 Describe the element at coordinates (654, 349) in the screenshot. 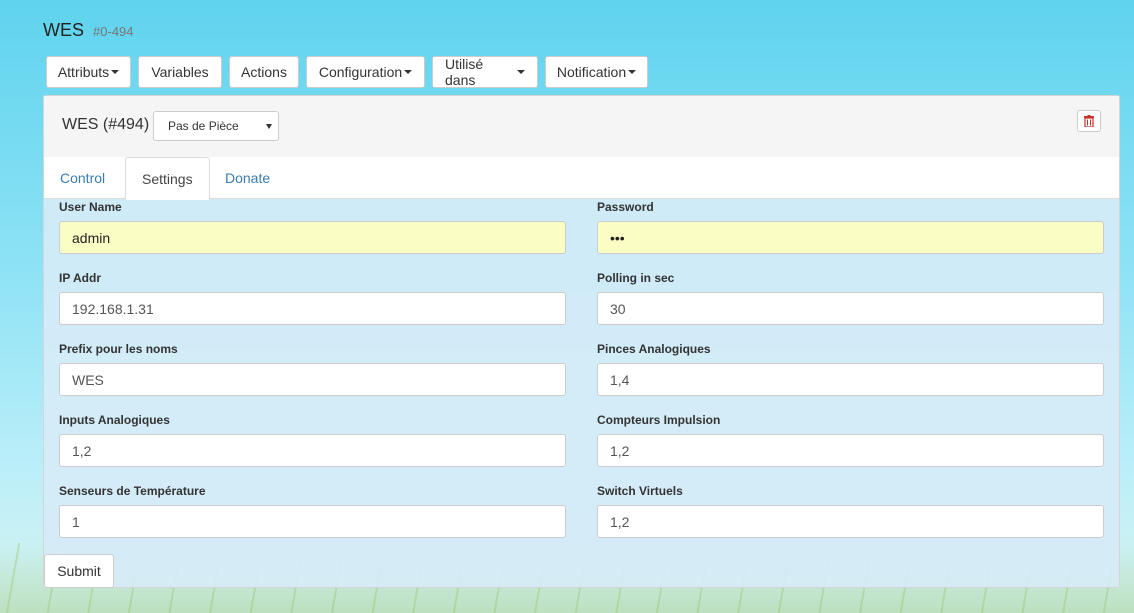

I see `pinces-label: Pinces Analogiques` at that location.